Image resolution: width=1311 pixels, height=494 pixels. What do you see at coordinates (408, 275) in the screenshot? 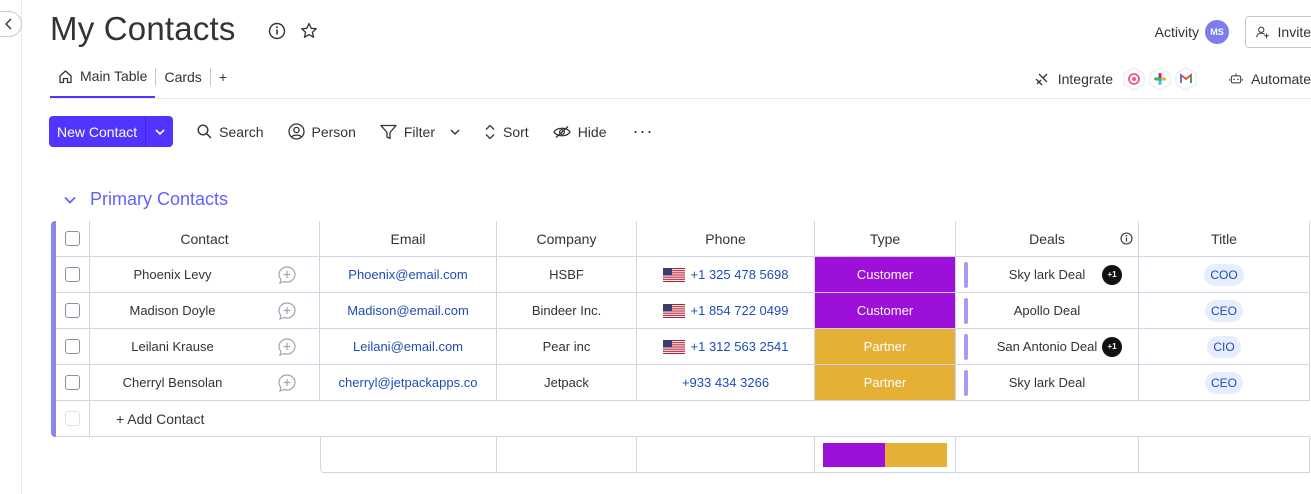
I see `email-cell: Phoenix@email.com` at bounding box center [408, 275].